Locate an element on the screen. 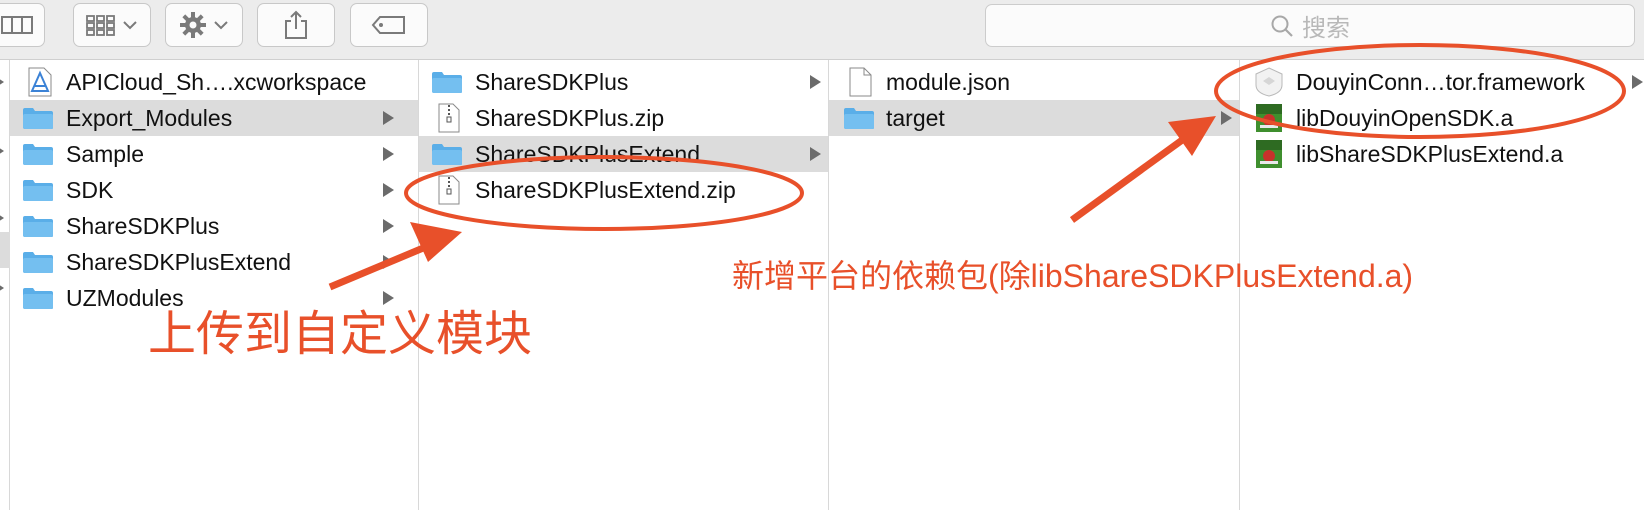 This screenshot has width=1644, height=510. framework-icon is located at coordinates (1269, 82).